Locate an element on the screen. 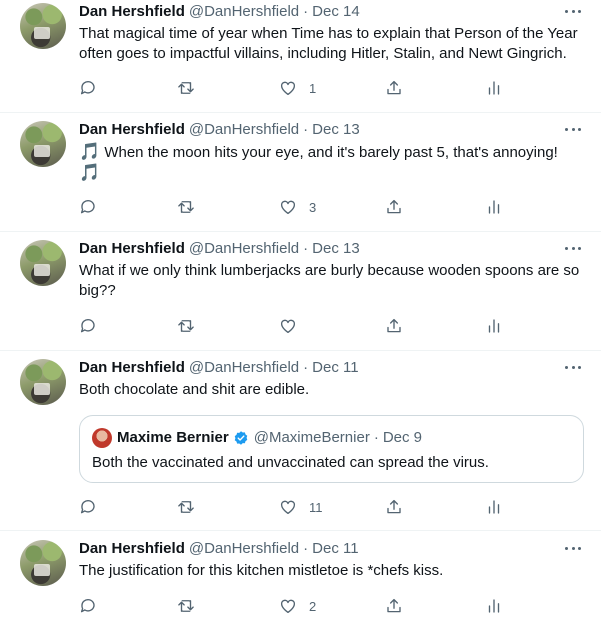 This screenshot has height=628, width=601. like-button: 11 is located at coordinates (301, 507).